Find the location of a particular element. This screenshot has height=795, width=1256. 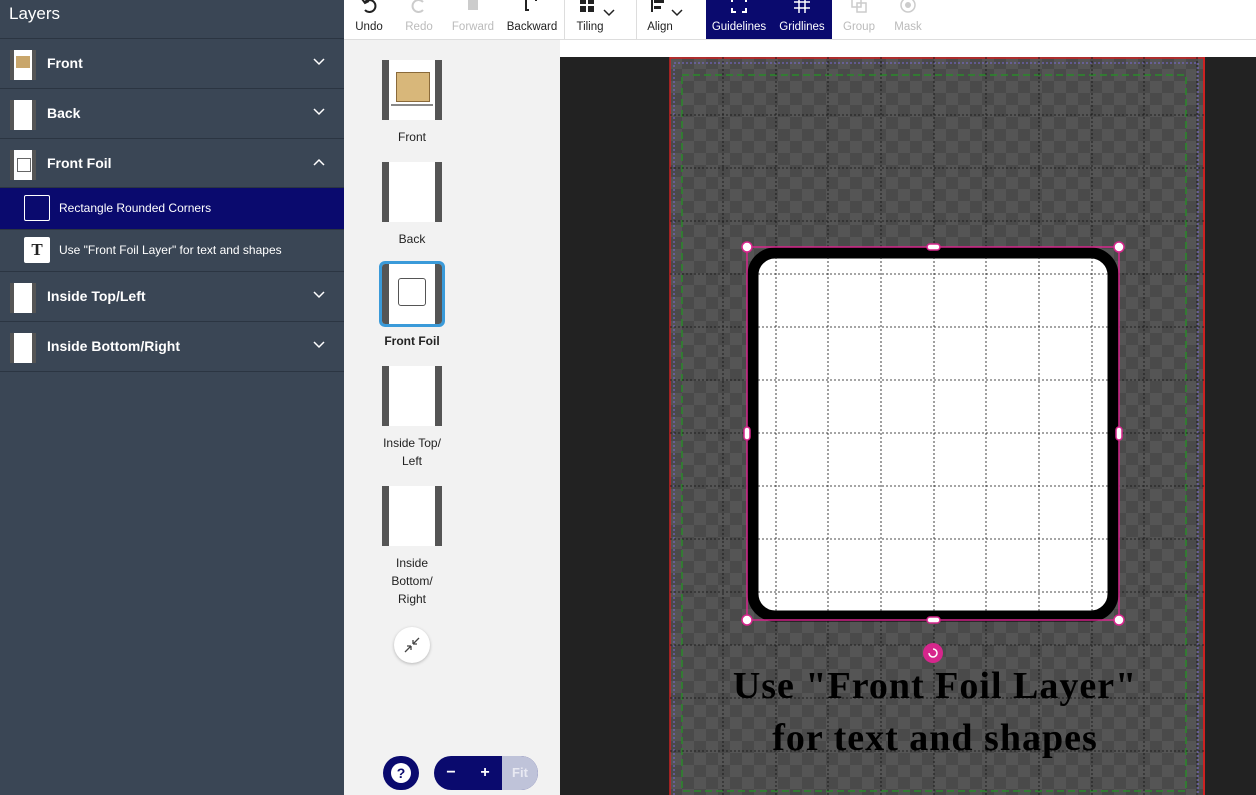

collapse-pages-button is located at coordinates (412, 645).